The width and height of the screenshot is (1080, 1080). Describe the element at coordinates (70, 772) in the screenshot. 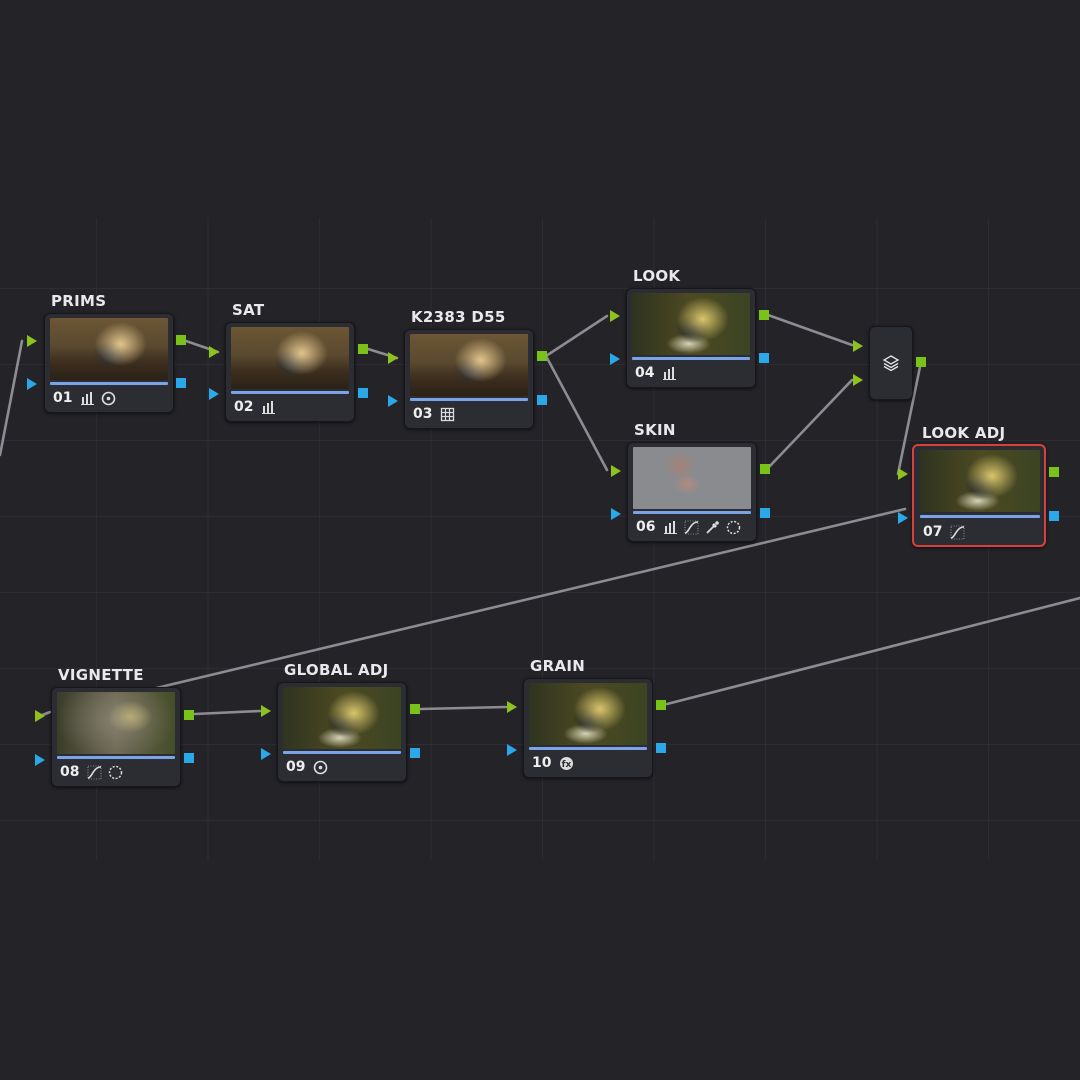

I see `node-number: 08` at that location.